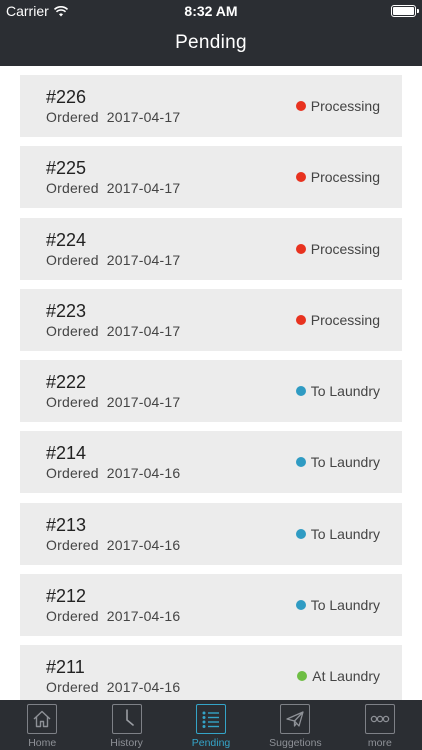 The image size is (422, 750). What do you see at coordinates (379, 743) in the screenshot?
I see `tab-label: more` at bounding box center [379, 743].